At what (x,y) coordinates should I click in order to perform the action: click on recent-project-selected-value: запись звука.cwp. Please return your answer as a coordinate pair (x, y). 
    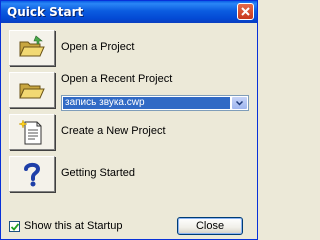
    Looking at the image, I should click on (146, 103).